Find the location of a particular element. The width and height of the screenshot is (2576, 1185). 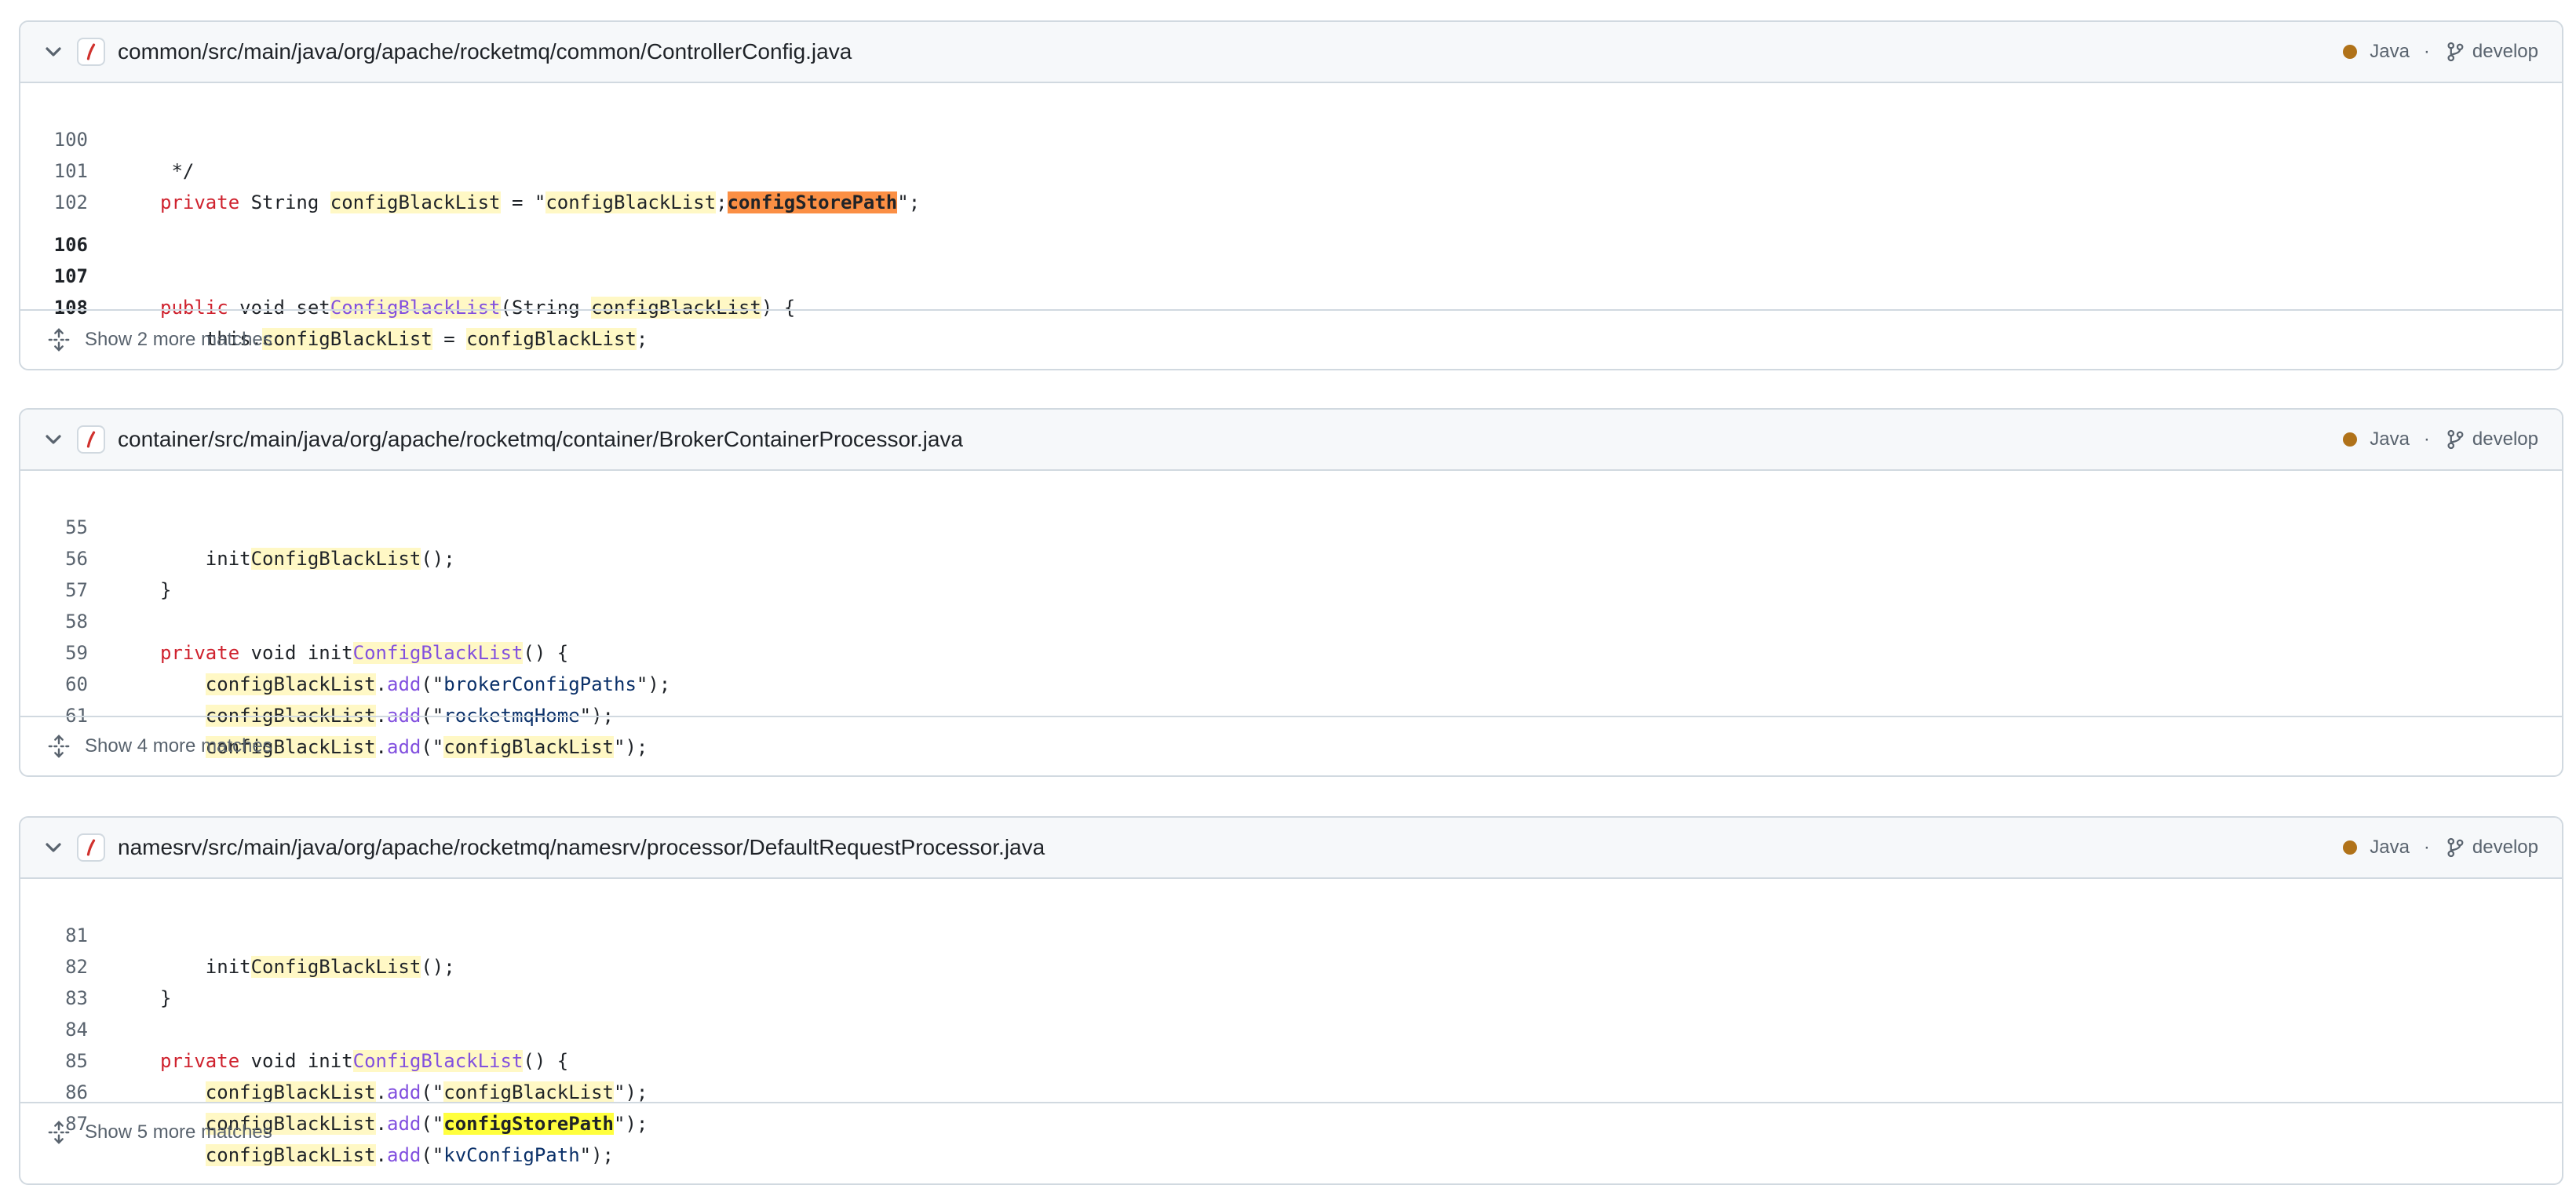

code-line: 55 initConfigBlackList(); is located at coordinates (1291, 525).